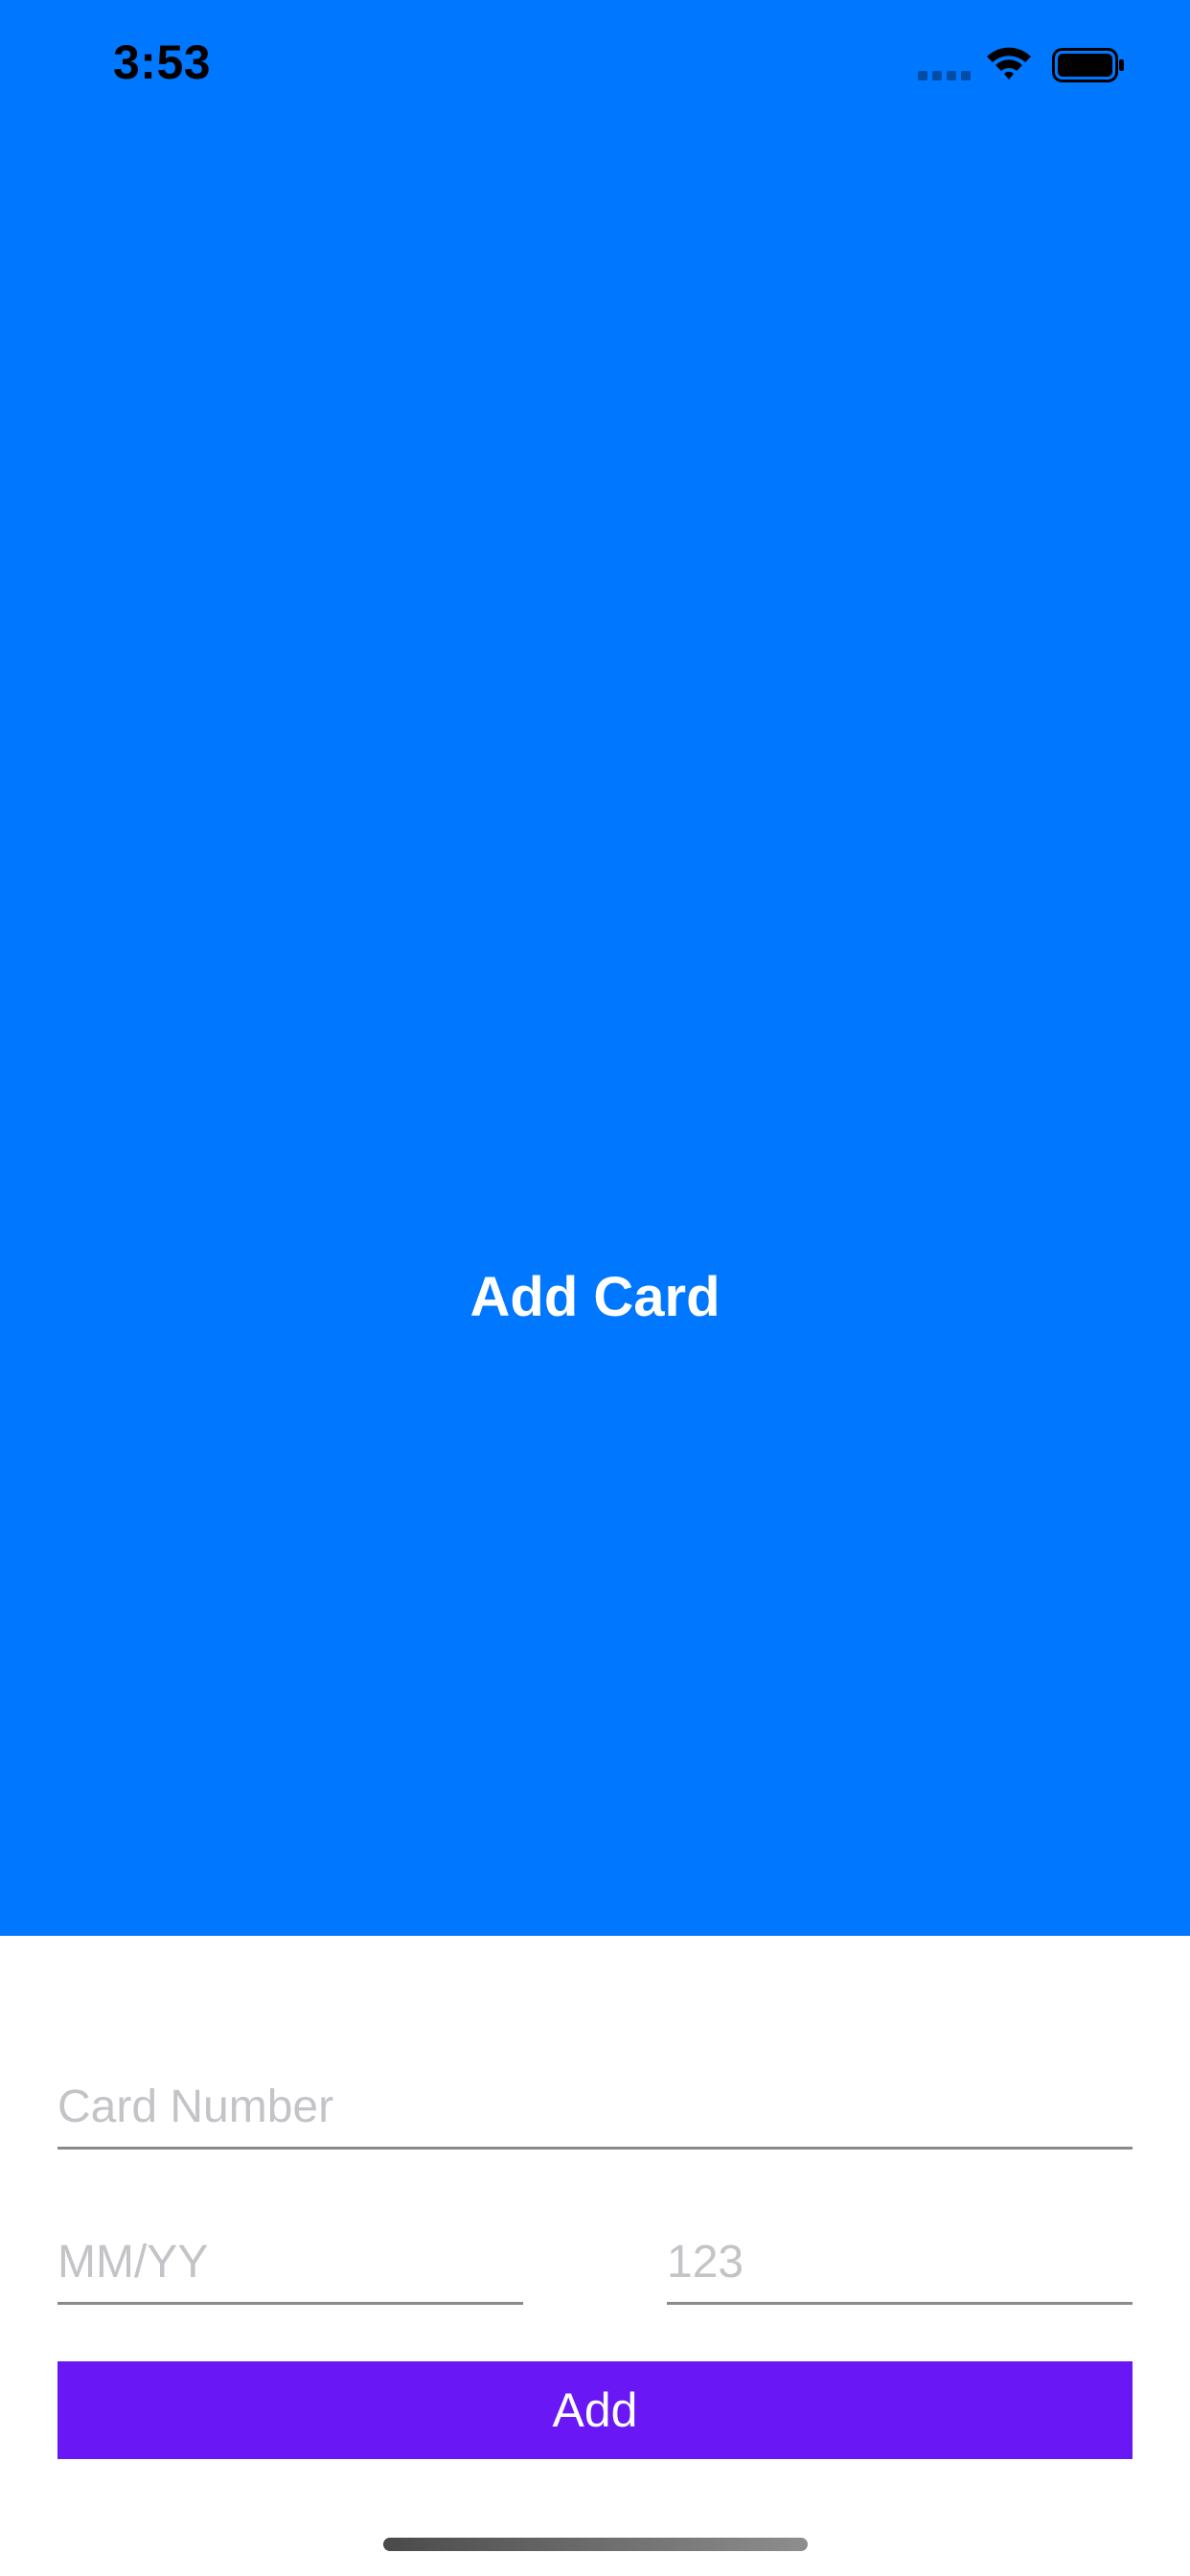 The width and height of the screenshot is (1190, 2576). Describe the element at coordinates (595, 2544) in the screenshot. I see `home-indicator` at that location.